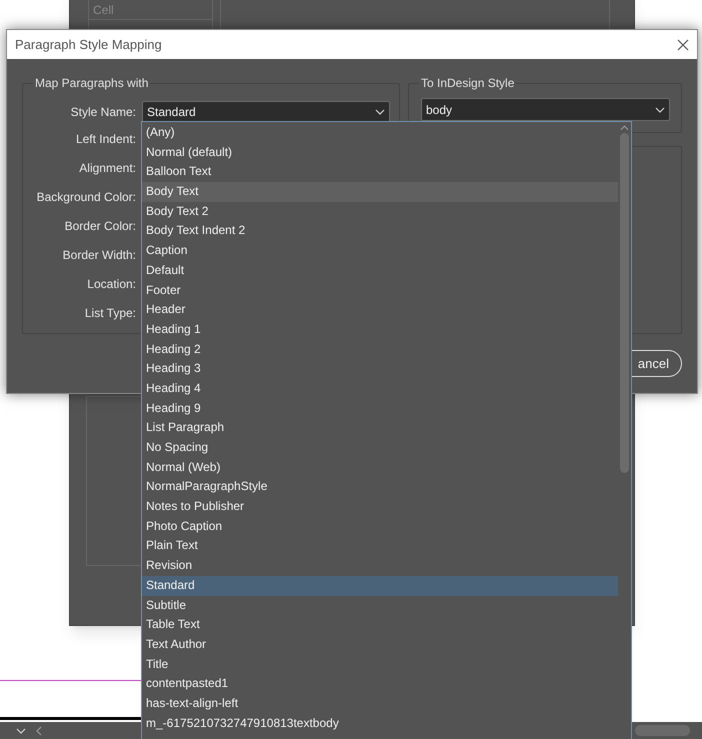 This screenshot has width=702, height=739. What do you see at coordinates (111, 284) in the screenshot?
I see `field-label: Location:` at bounding box center [111, 284].